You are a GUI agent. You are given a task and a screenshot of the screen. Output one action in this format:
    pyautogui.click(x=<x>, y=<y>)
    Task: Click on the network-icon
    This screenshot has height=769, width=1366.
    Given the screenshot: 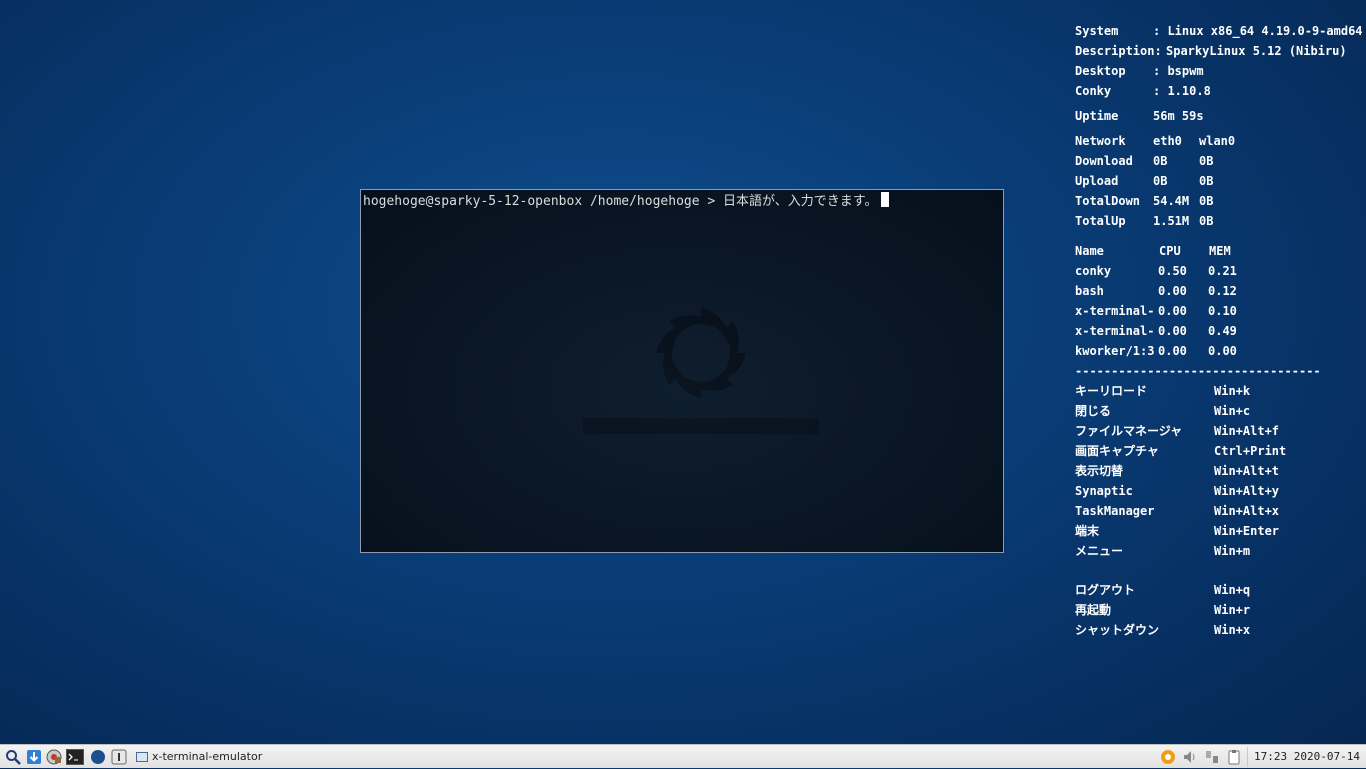 What is the action you would take?
    pyautogui.click(x=1212, y=757)
    